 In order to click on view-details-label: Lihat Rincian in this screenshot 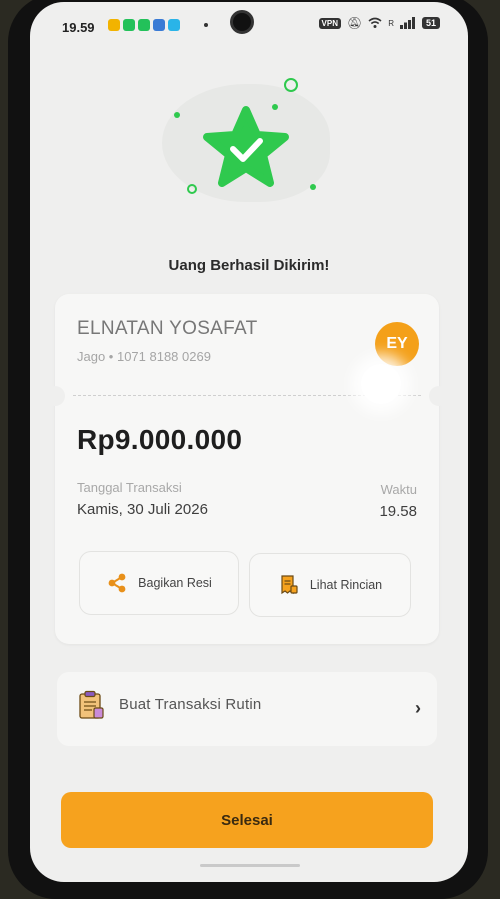, I will do `click(346, 585)`.